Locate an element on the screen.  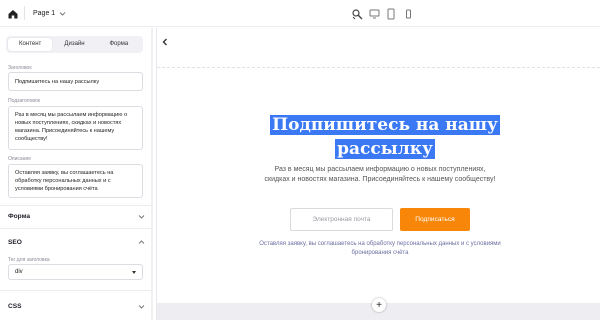
subscribe-button: Подписаться is located at coordinates (435, 219).